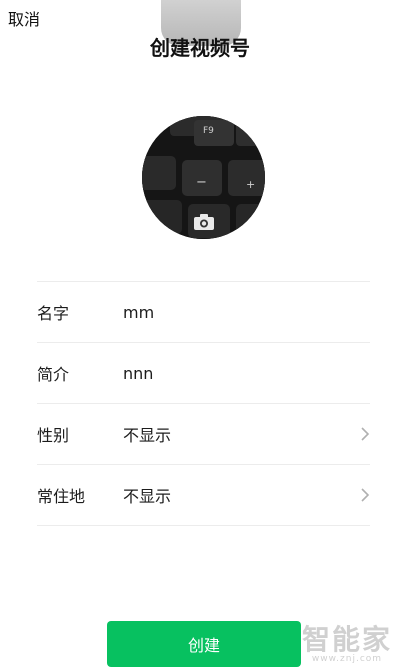 The height and width of the screenshot is (670, 400). What do you see at coordinates (53, 313) in the screenshot?
I see `name-label: 名字` at bounding box center [53, 313].